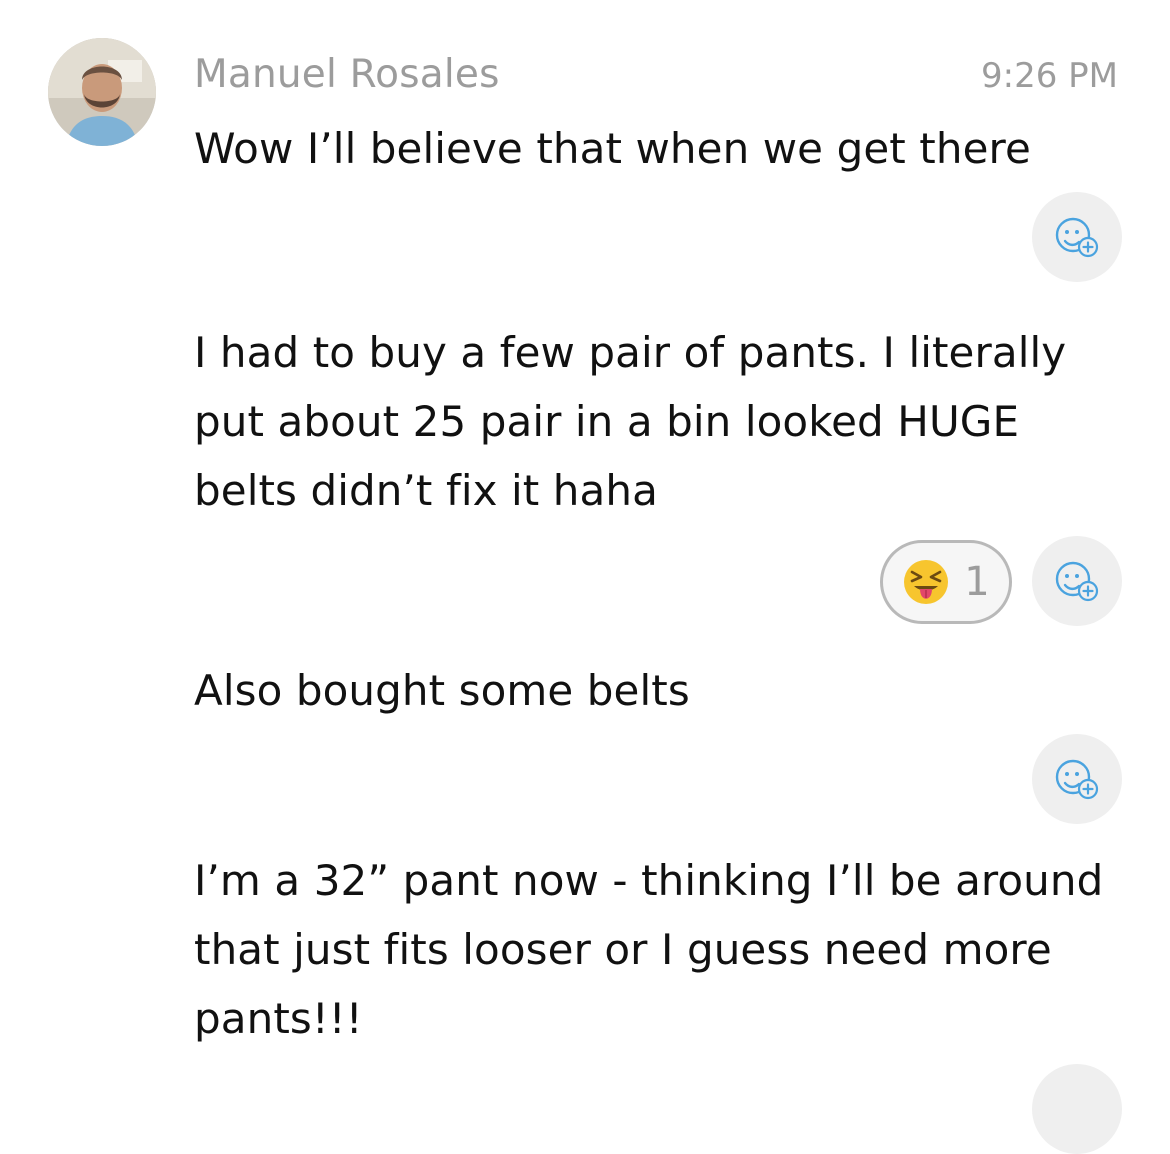 This screenshot has width=1170, height=1154. What do you see at coordinates (977, 582) in the screenshot?
I see `reaction-count: 1` at bounding box center [977, 582].